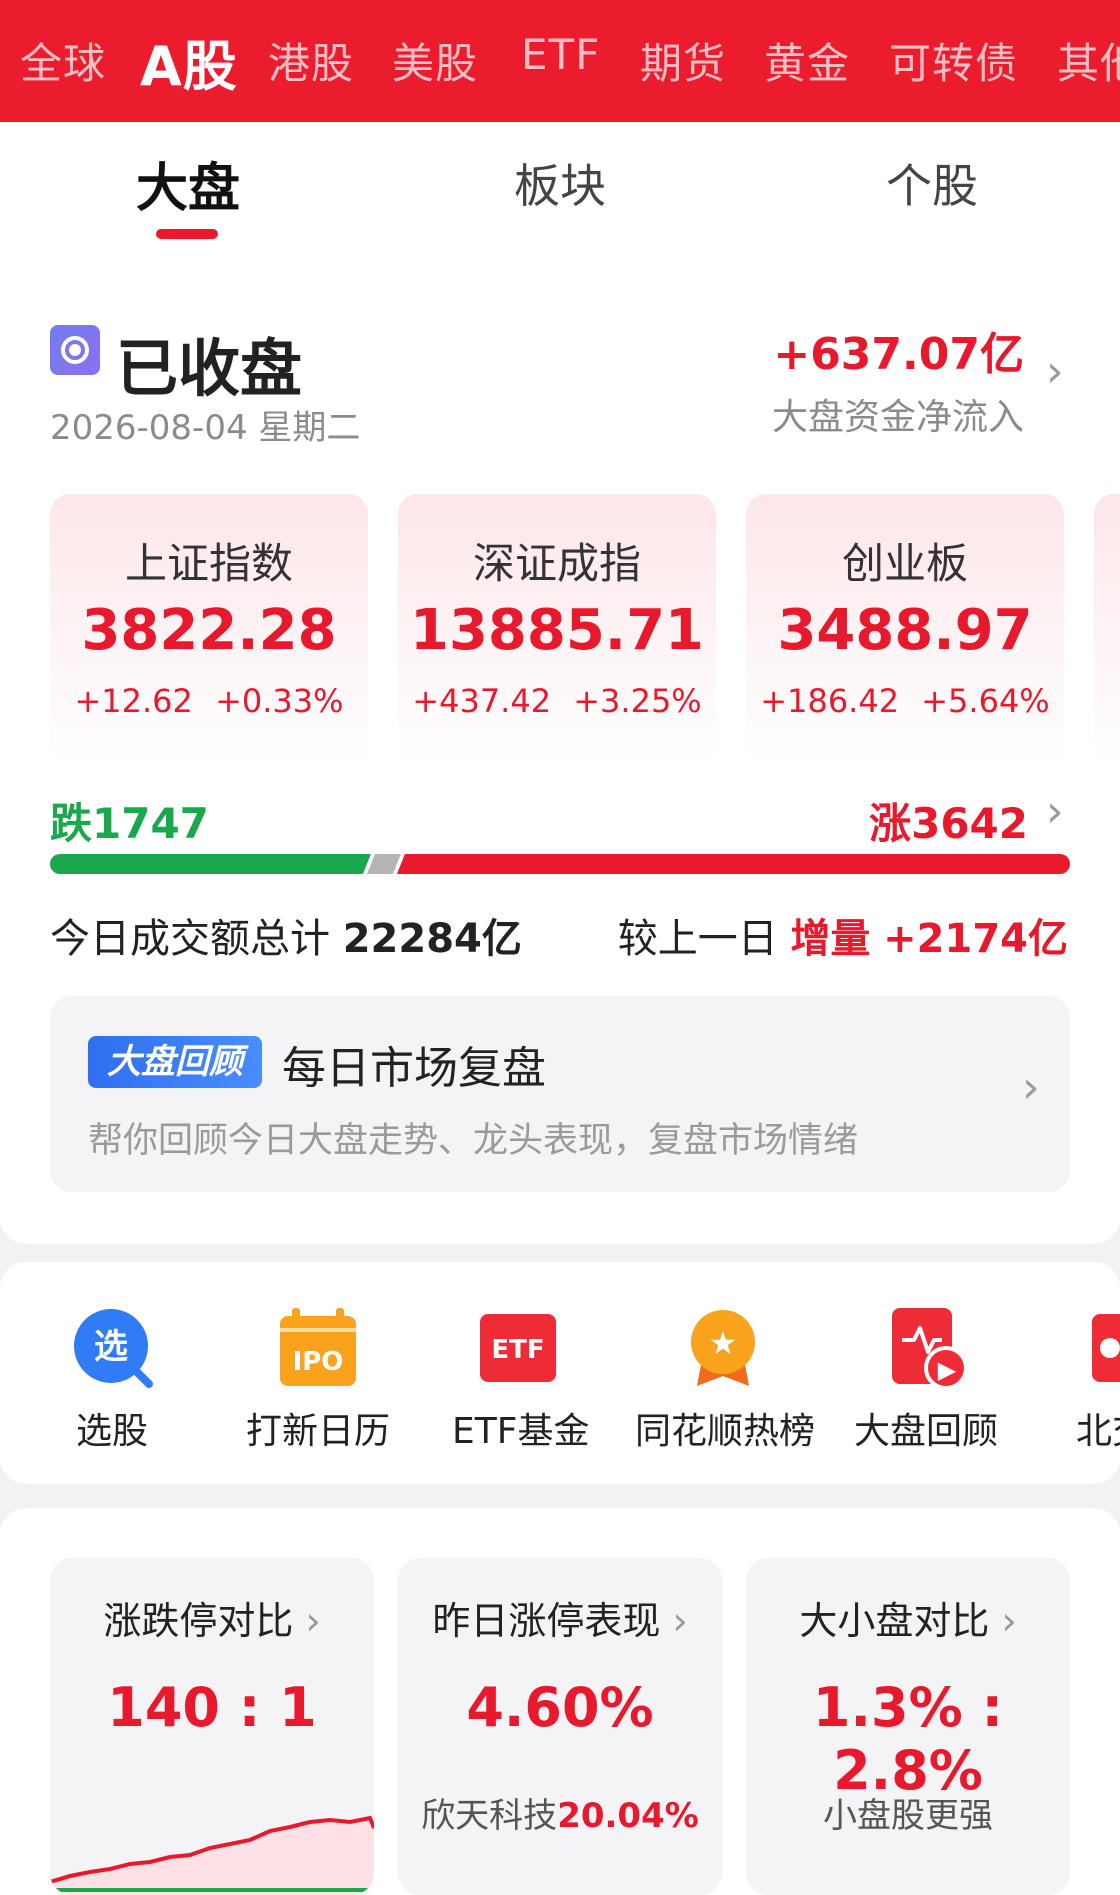  What do you see at coordinates (908, 1816) in the screenshot?
I see `stat-subtext: 小盘股更强` at bounding box center [908, 1816].